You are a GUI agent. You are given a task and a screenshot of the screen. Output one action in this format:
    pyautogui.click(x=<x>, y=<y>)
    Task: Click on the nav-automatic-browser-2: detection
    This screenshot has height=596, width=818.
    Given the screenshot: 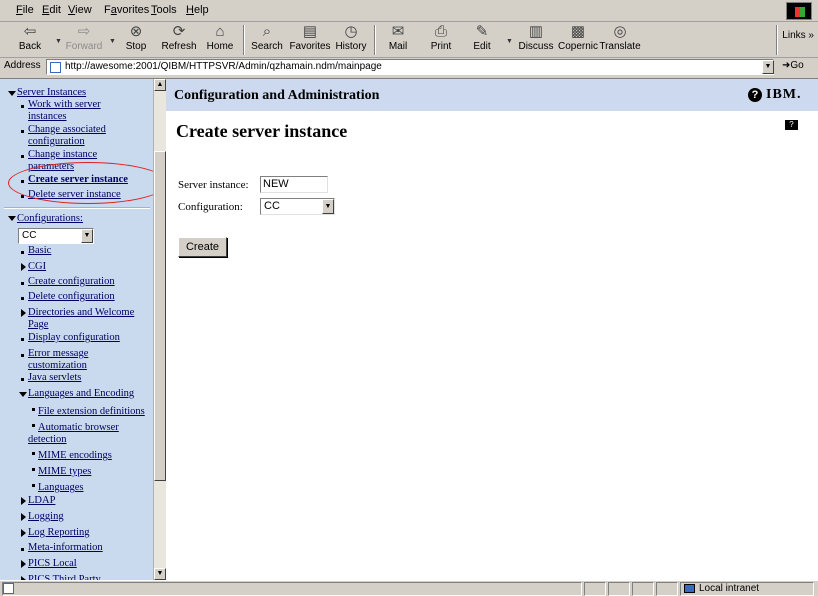 What is the action you would take?
    pyautogui.click(x=47, y=440)
    